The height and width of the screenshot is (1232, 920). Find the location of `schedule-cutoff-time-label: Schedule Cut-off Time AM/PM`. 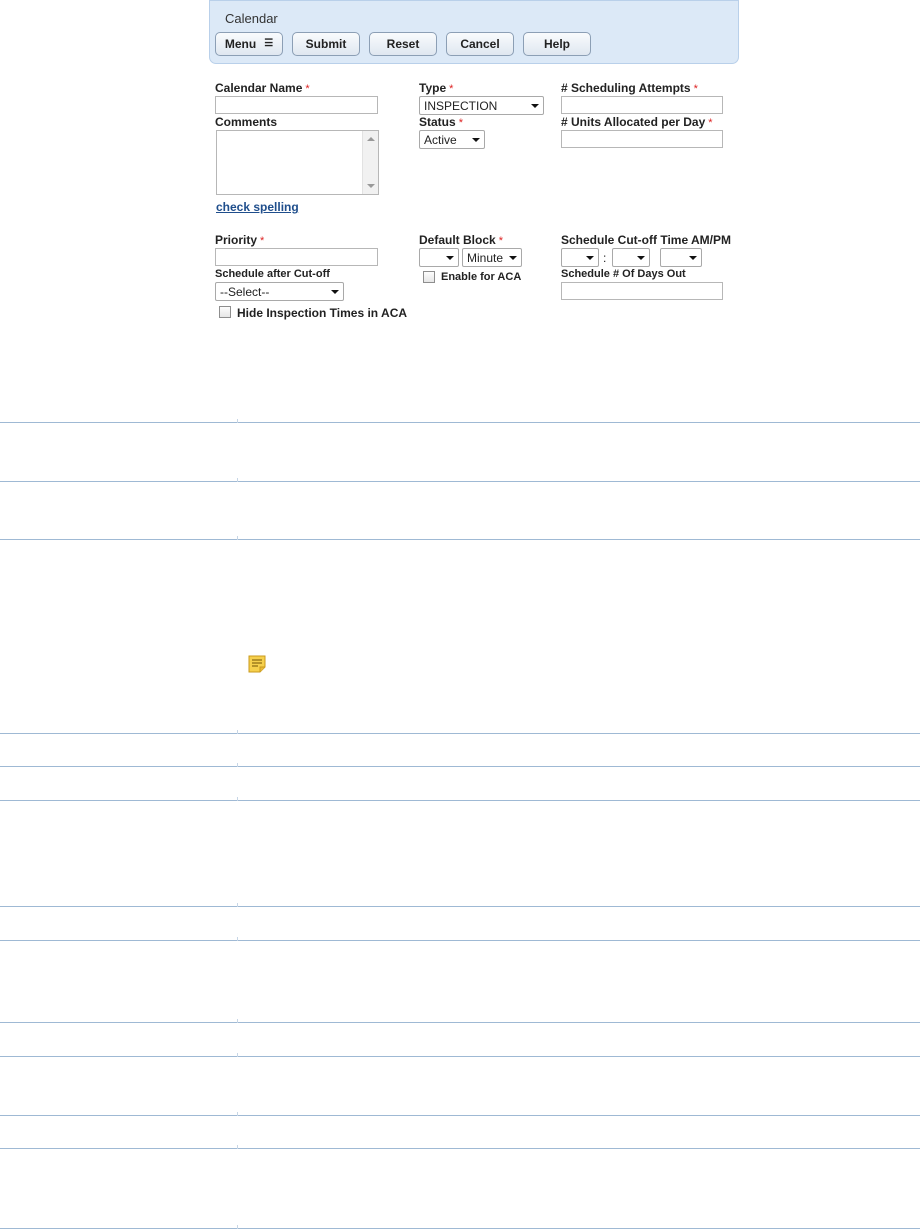

schedule-cutoff-time-label: Schedule Cut-off Time AM/PM is located at coordinates (646, 240).